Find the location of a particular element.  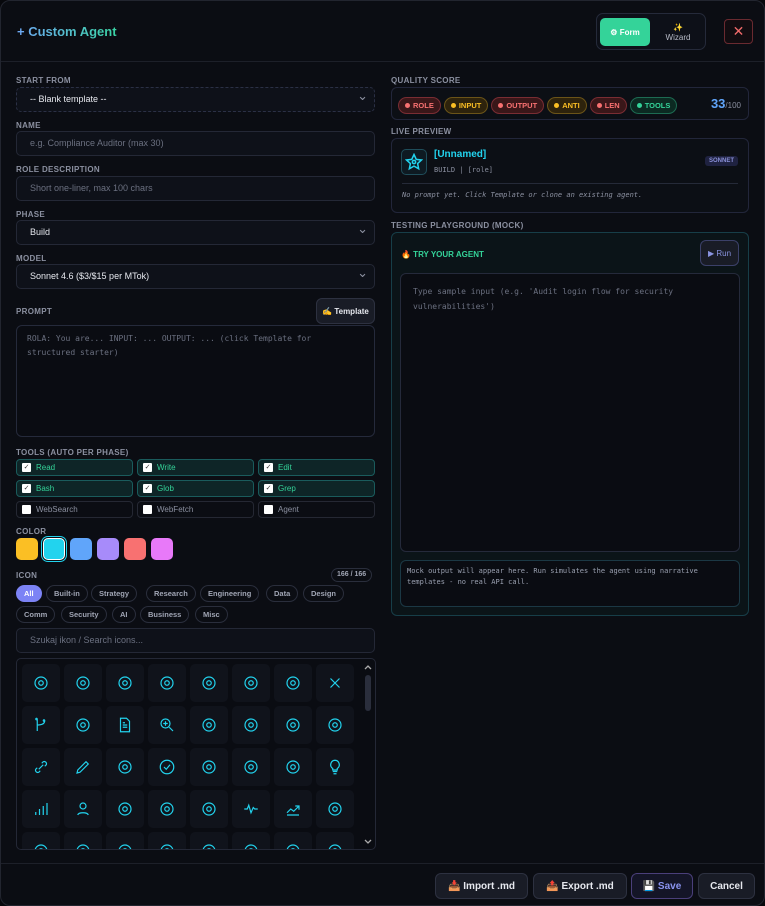

tool-checkbox-glob: ✓ Glob is located at coordinates (195, 488).